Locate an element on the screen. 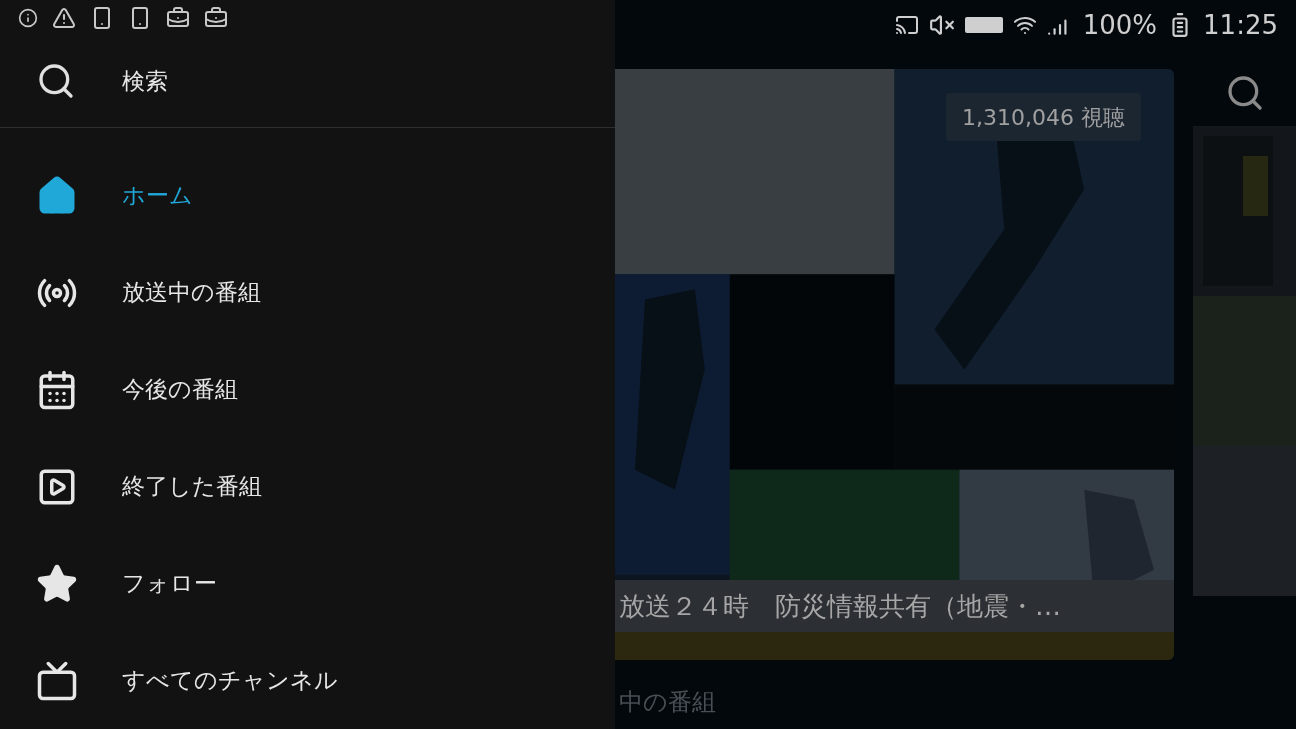  home-icon is located at coordinates (57, 195).